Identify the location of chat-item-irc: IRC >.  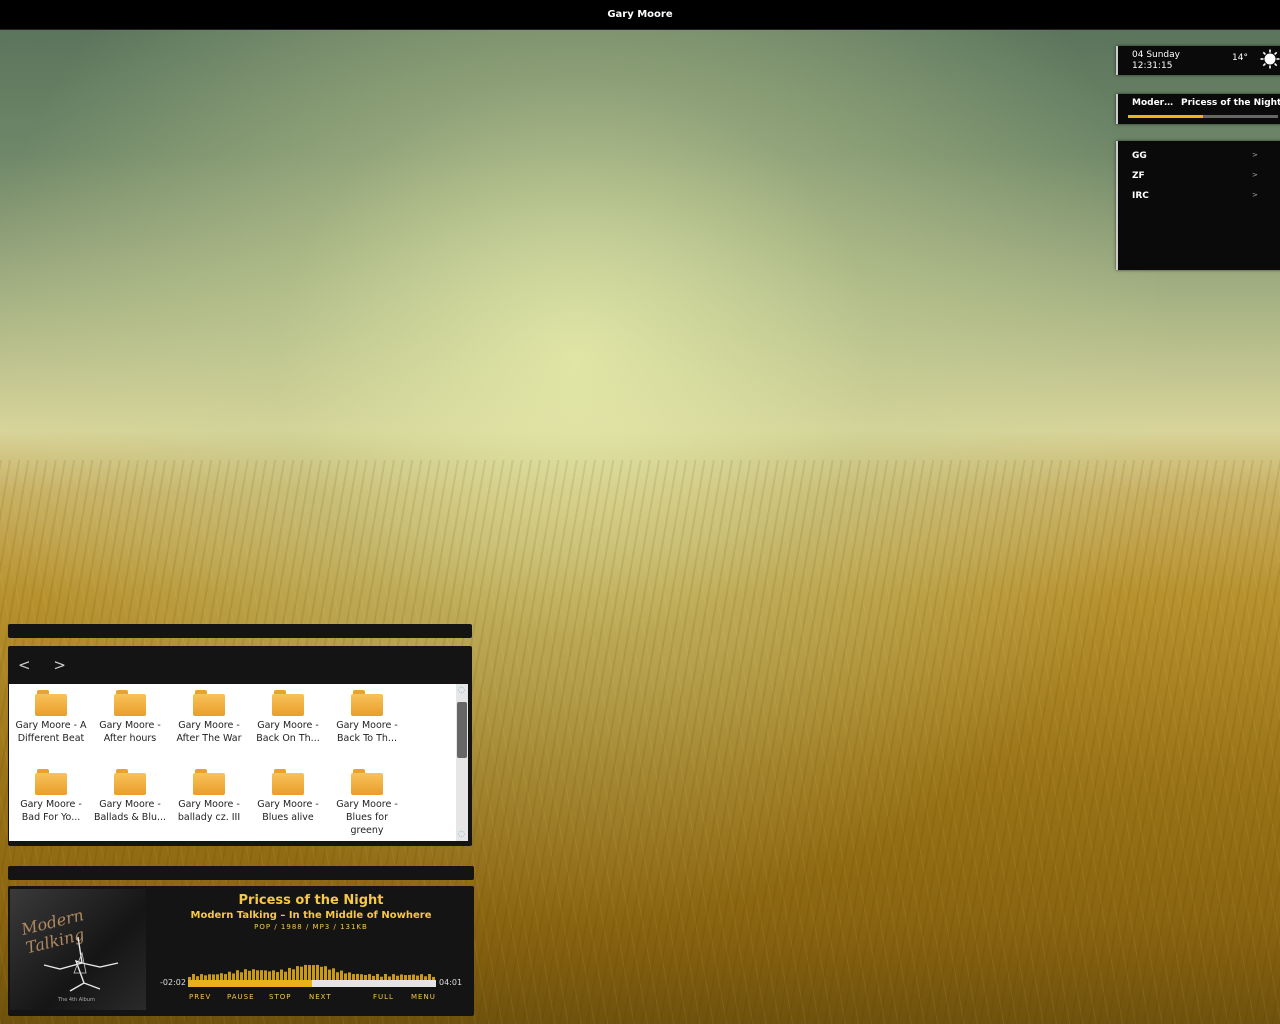
(1197, 198).